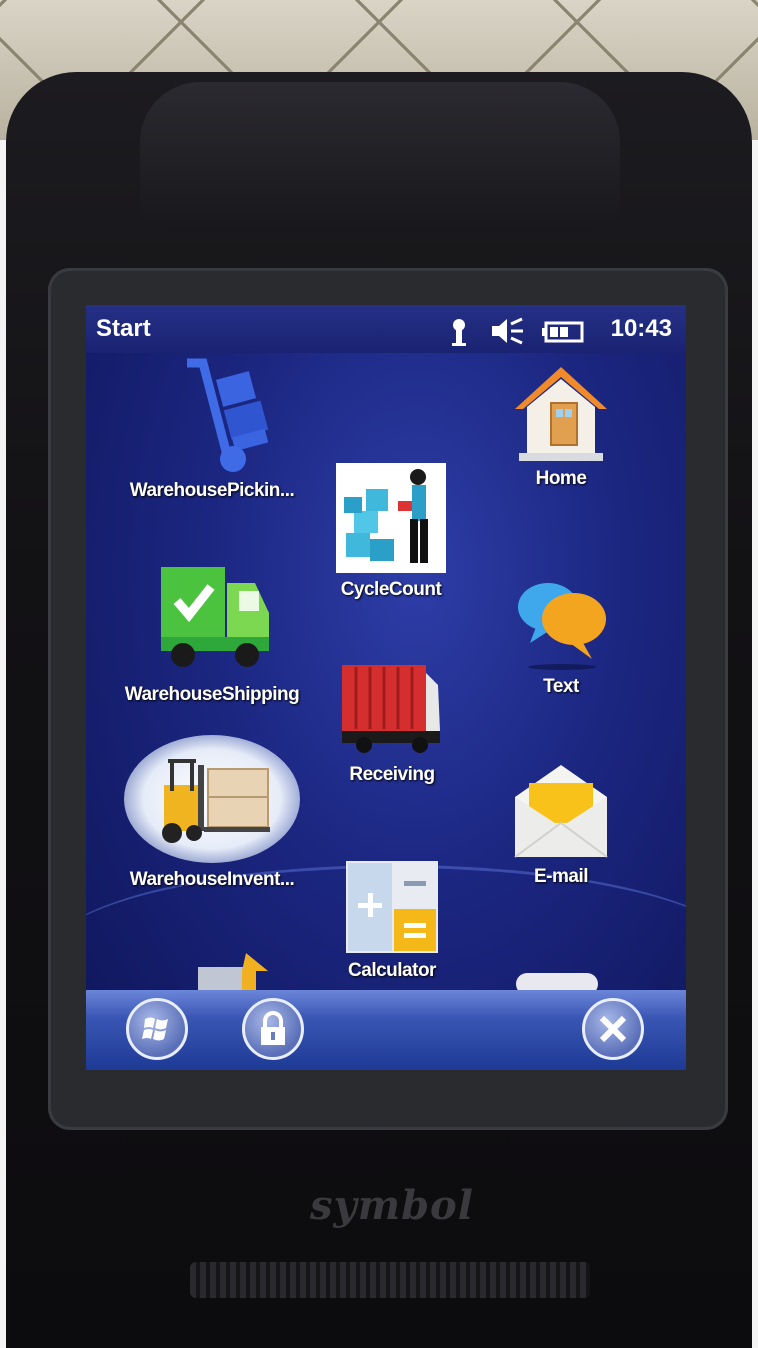 The width and height of the screenshot is (758, 1348). Describe the element at coordinates (391, 589) in the screenshot. I see `cycle-count-label: CycleCount` at that location.